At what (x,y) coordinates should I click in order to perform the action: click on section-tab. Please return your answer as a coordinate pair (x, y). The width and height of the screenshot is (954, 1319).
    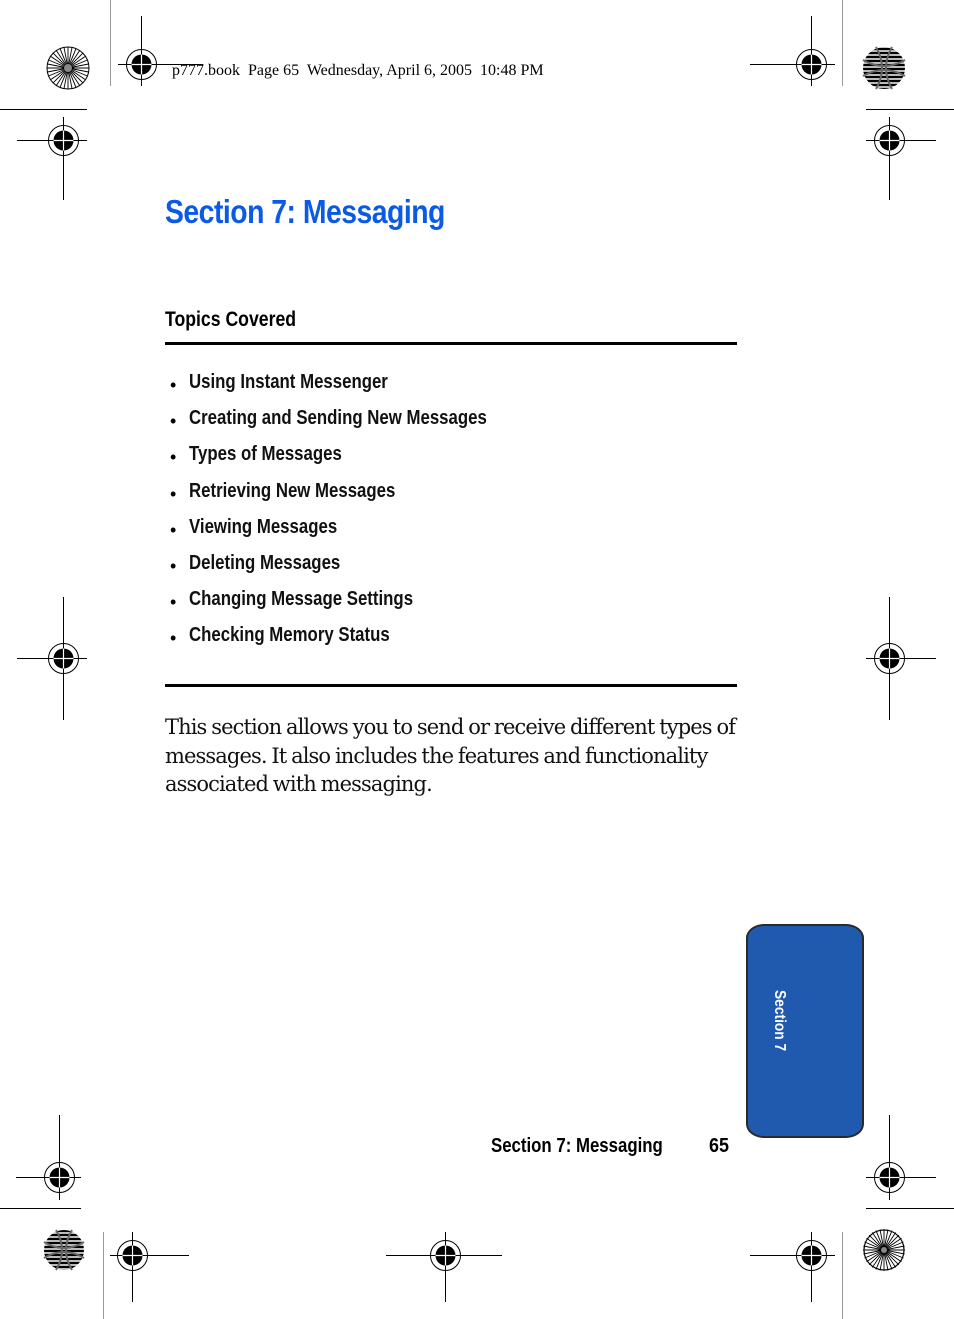
    Looking at the image, I should click on (805, 1031).